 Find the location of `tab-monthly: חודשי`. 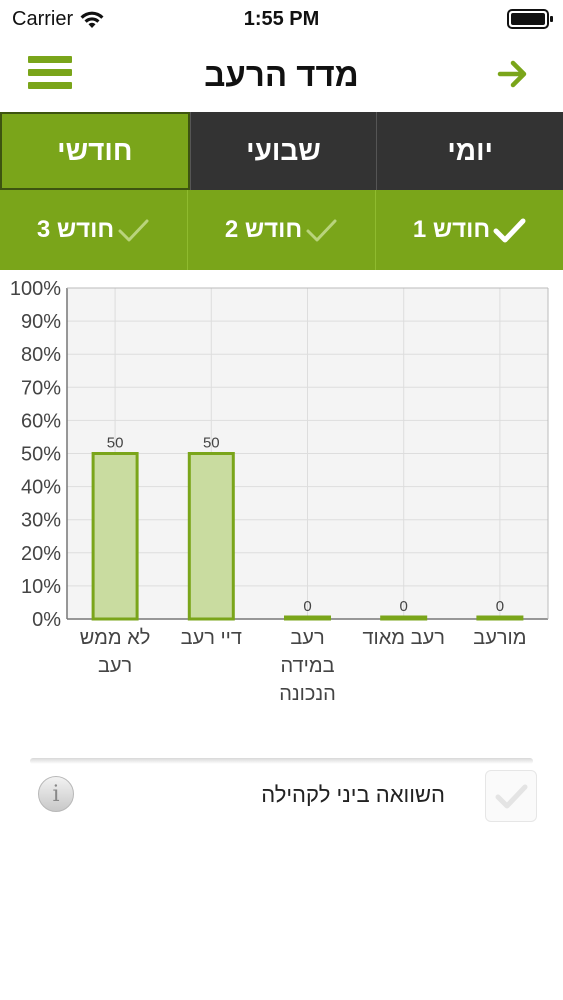

tab-monthly: חודשי is located at coordinates (95, 151).